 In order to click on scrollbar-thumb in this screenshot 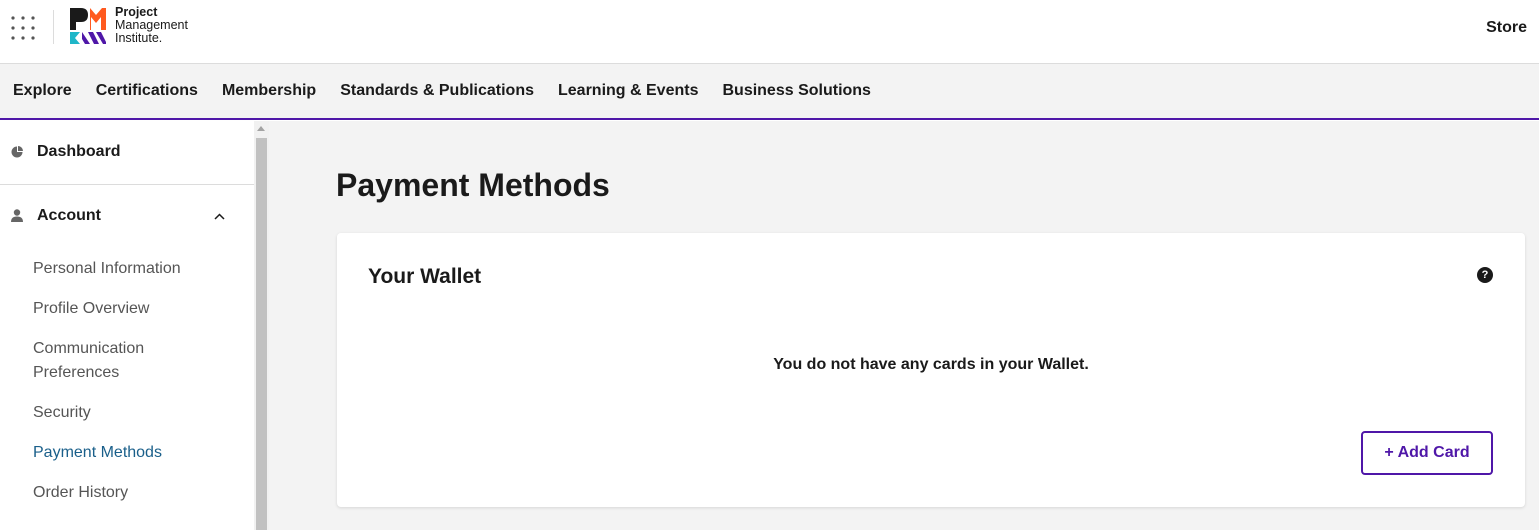, I will do `click(261, 334)`.